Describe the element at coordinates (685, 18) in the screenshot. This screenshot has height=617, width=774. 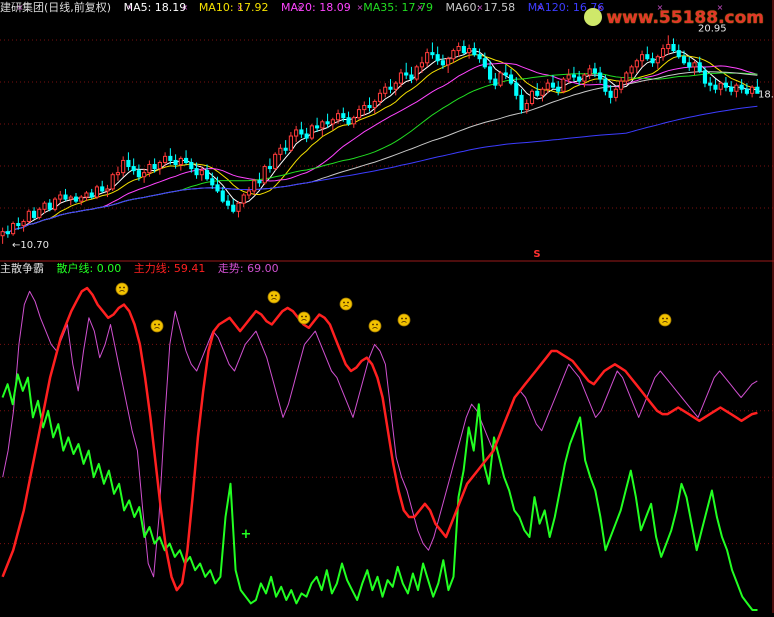
I see `watermark-text: www.55188.com` at that location.